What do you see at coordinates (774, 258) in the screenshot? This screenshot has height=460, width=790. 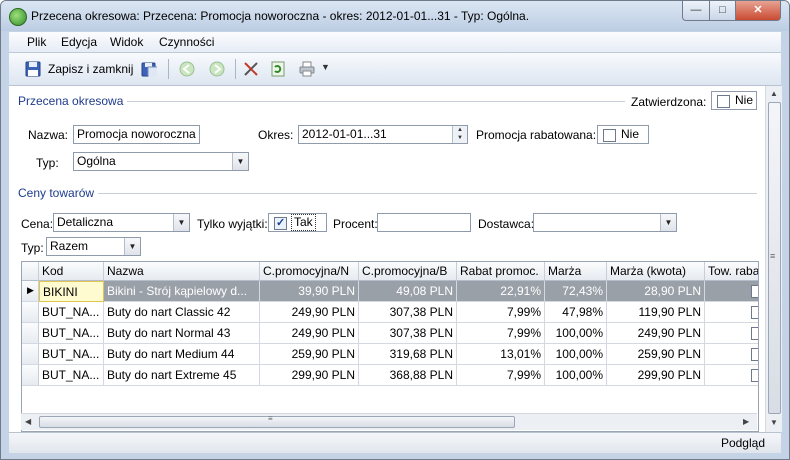 I see `vertical-scroll-thumb: ≡` at bounding box center [774, 258].